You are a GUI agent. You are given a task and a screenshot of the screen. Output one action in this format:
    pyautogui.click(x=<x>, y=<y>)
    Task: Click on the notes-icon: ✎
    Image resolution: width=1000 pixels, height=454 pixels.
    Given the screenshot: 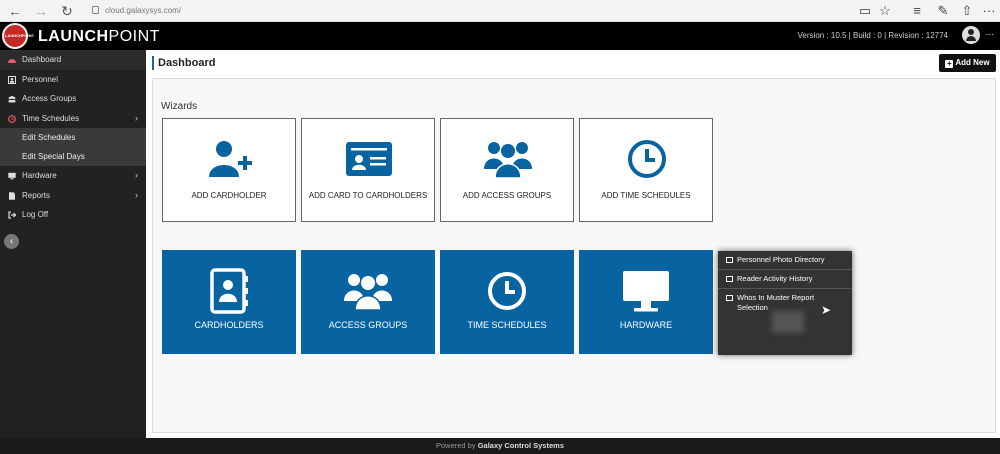 What is the action you would take?
    pyautogui.click(x=943, y=11)
    